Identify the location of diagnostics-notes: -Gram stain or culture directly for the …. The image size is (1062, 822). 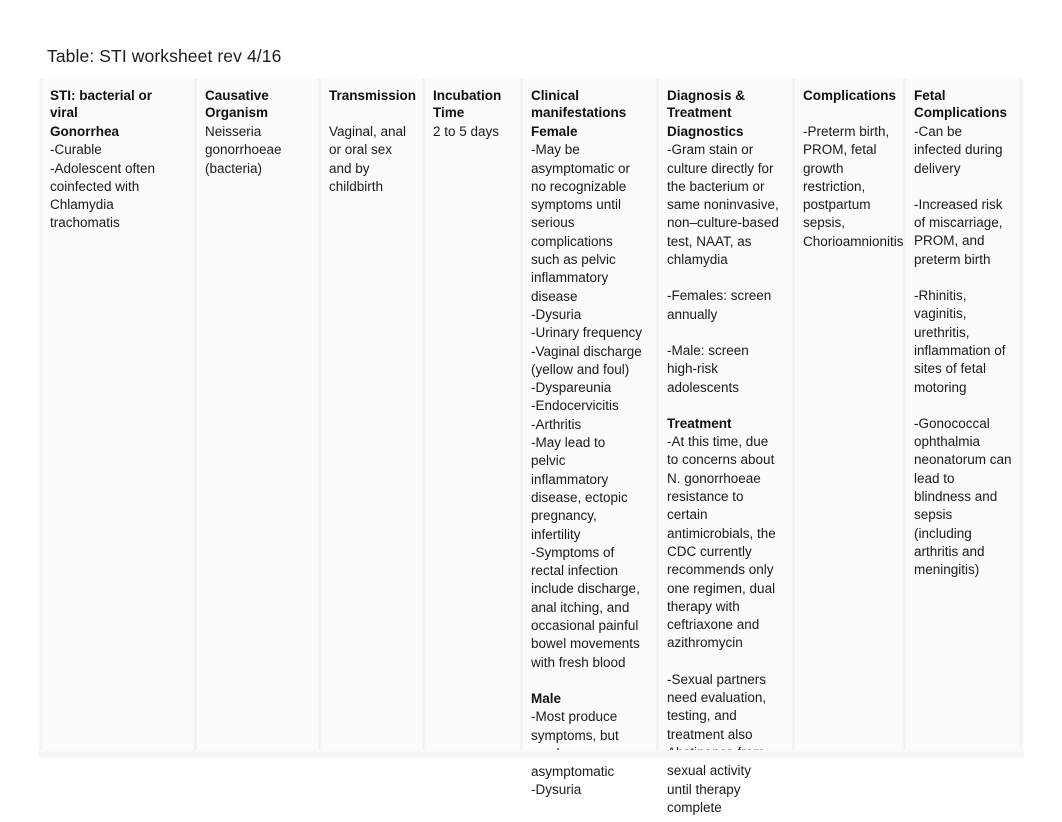
(723, 205).